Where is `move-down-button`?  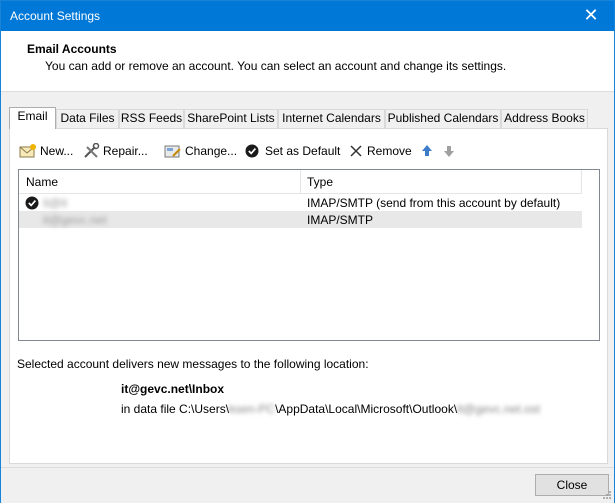 move-down-button is located at coordinates (449, 151).